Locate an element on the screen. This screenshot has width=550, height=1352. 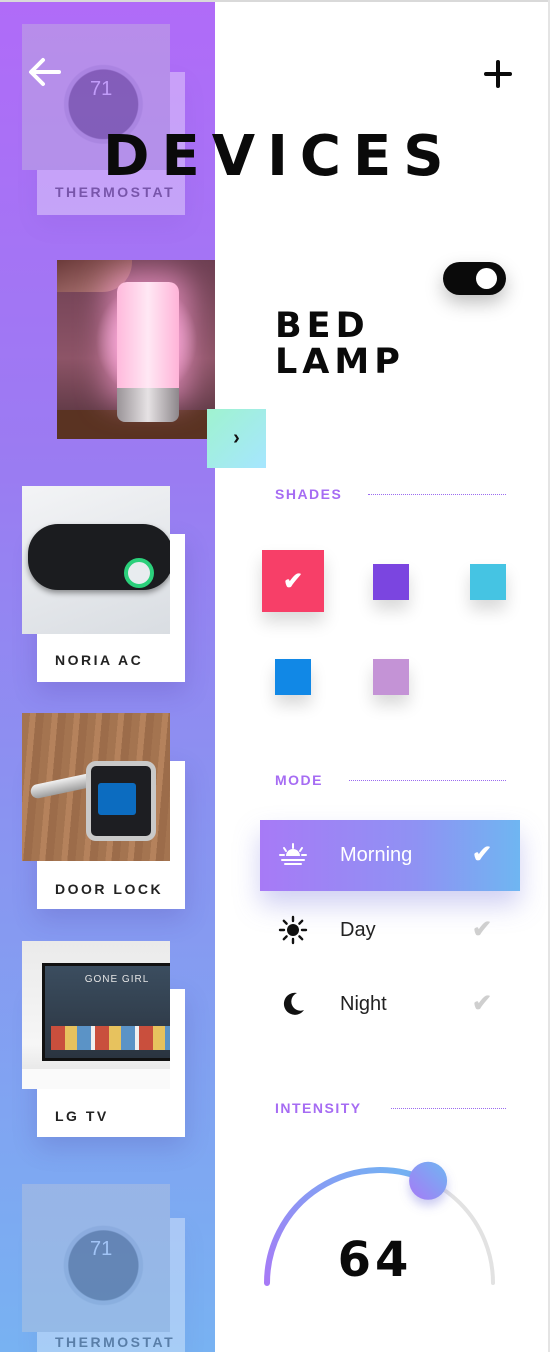
shade-swatch-lilac is located at coordinates (391, 677).